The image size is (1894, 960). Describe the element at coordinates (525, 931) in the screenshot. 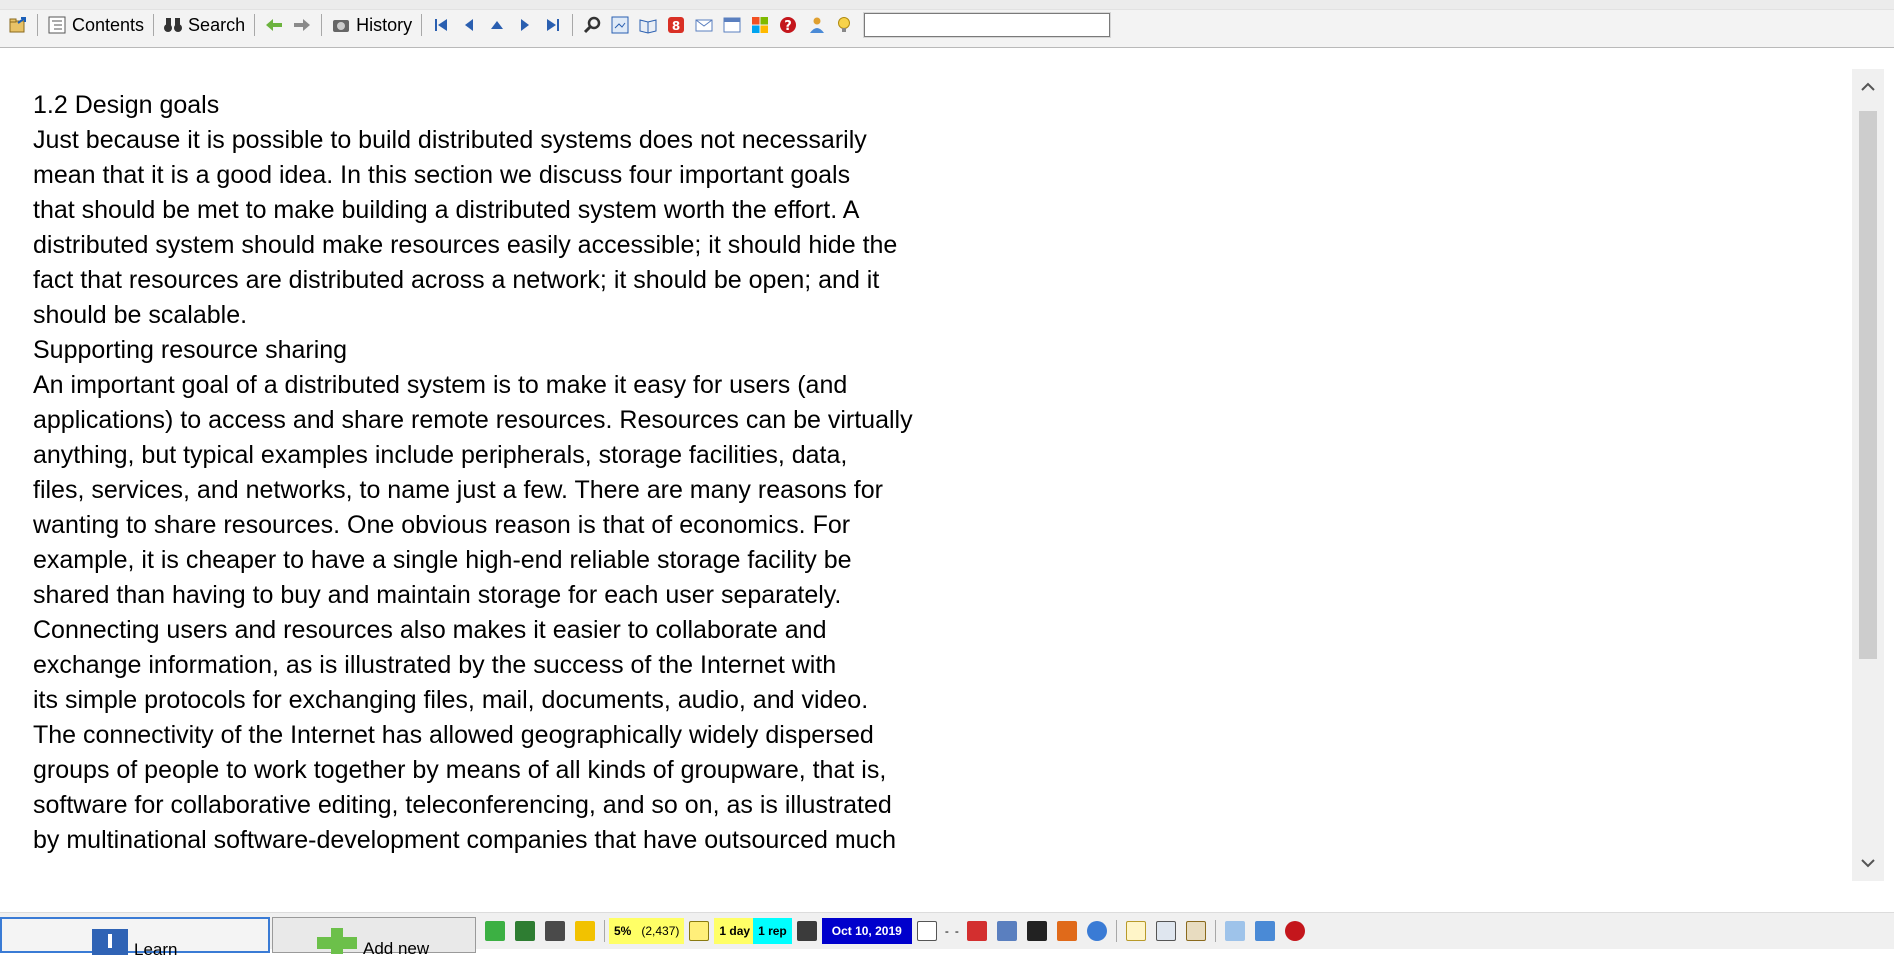

I see `item-icon` at that location.